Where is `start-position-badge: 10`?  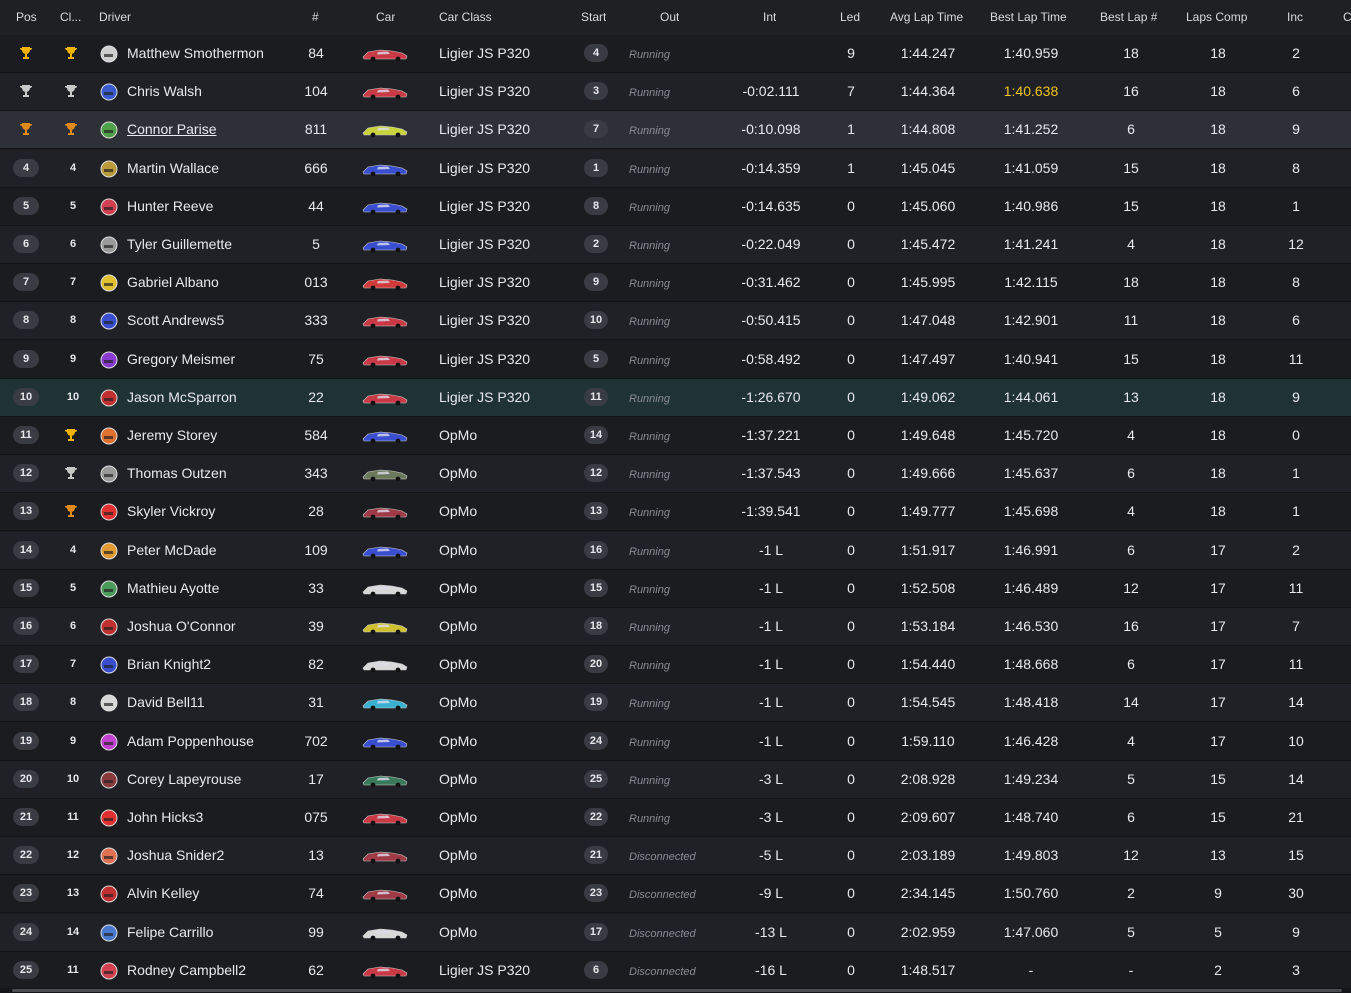 start-position-badge: 10 is located at coordinates (596, 320).